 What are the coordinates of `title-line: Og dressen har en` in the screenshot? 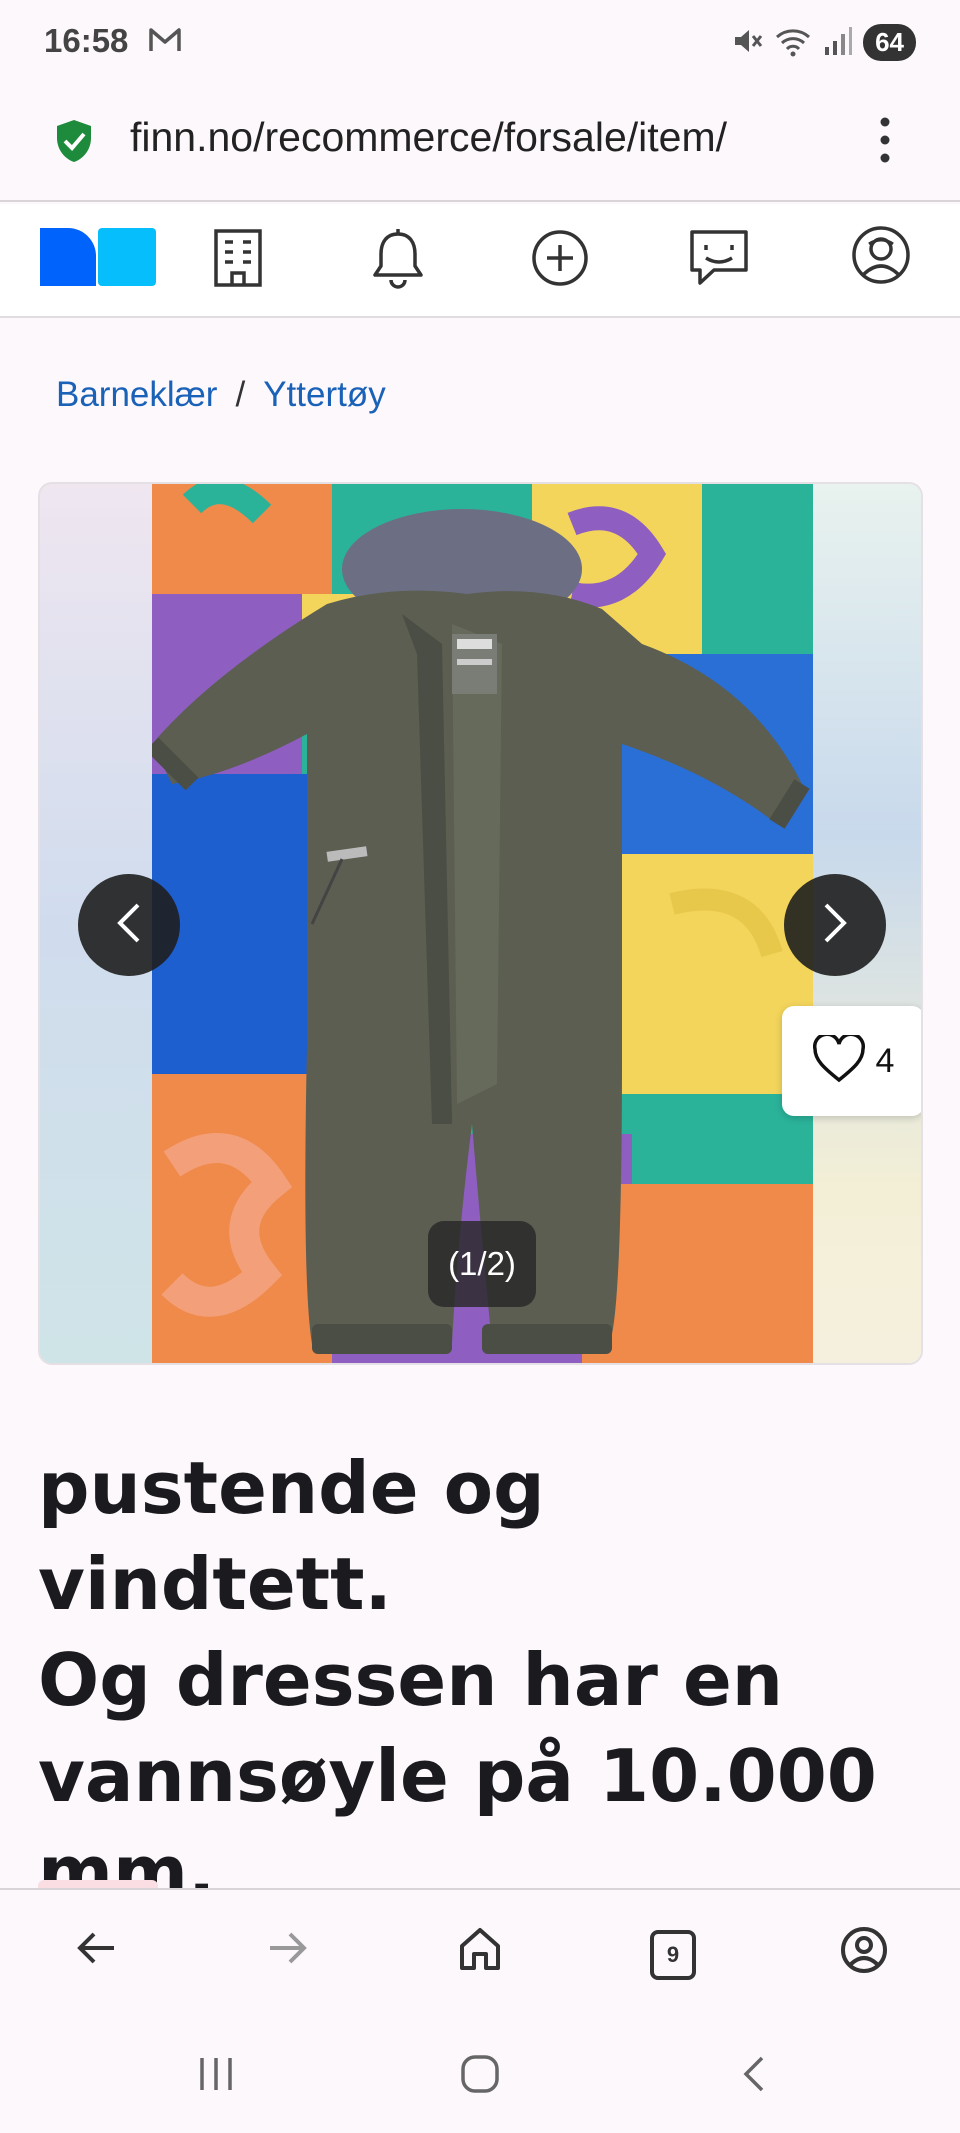 It's located at (411, 1680).